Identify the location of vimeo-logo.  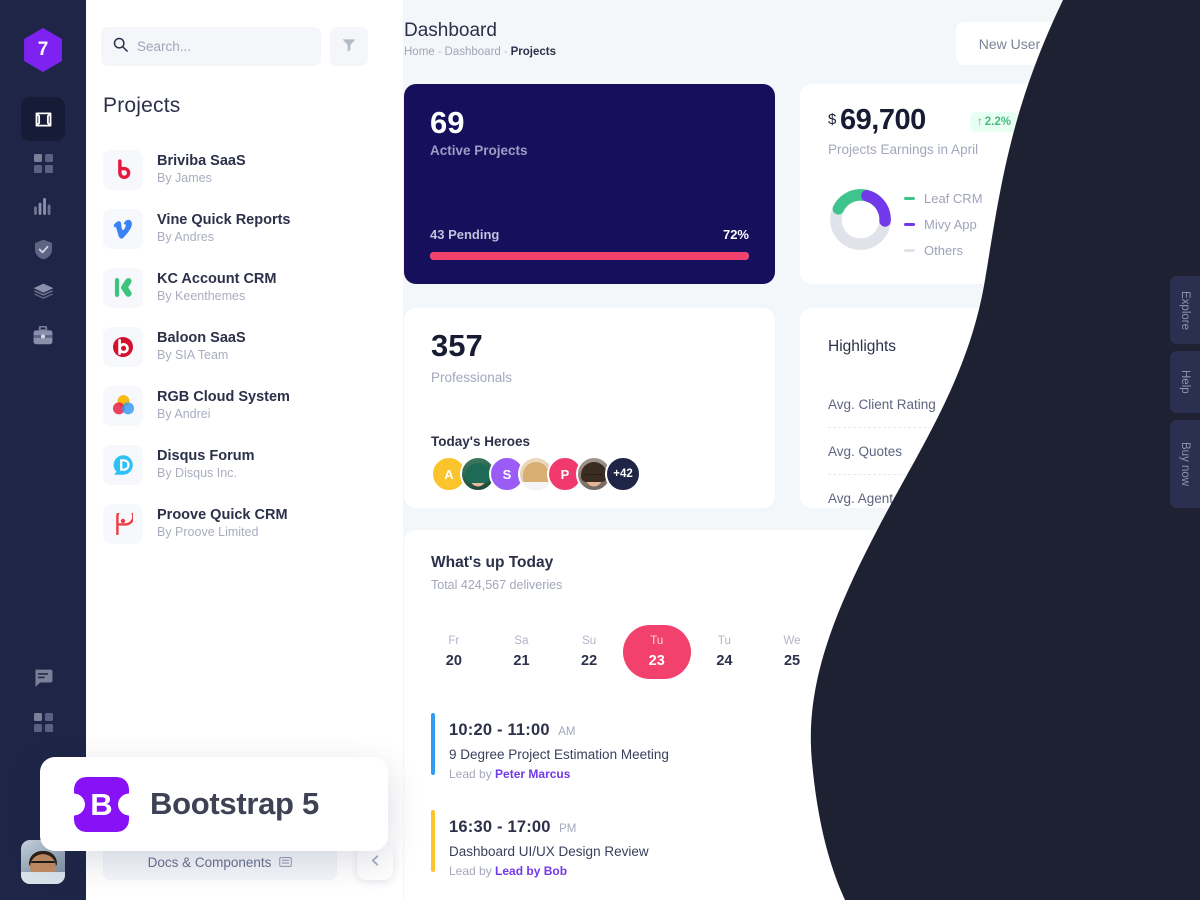
(123, 228).